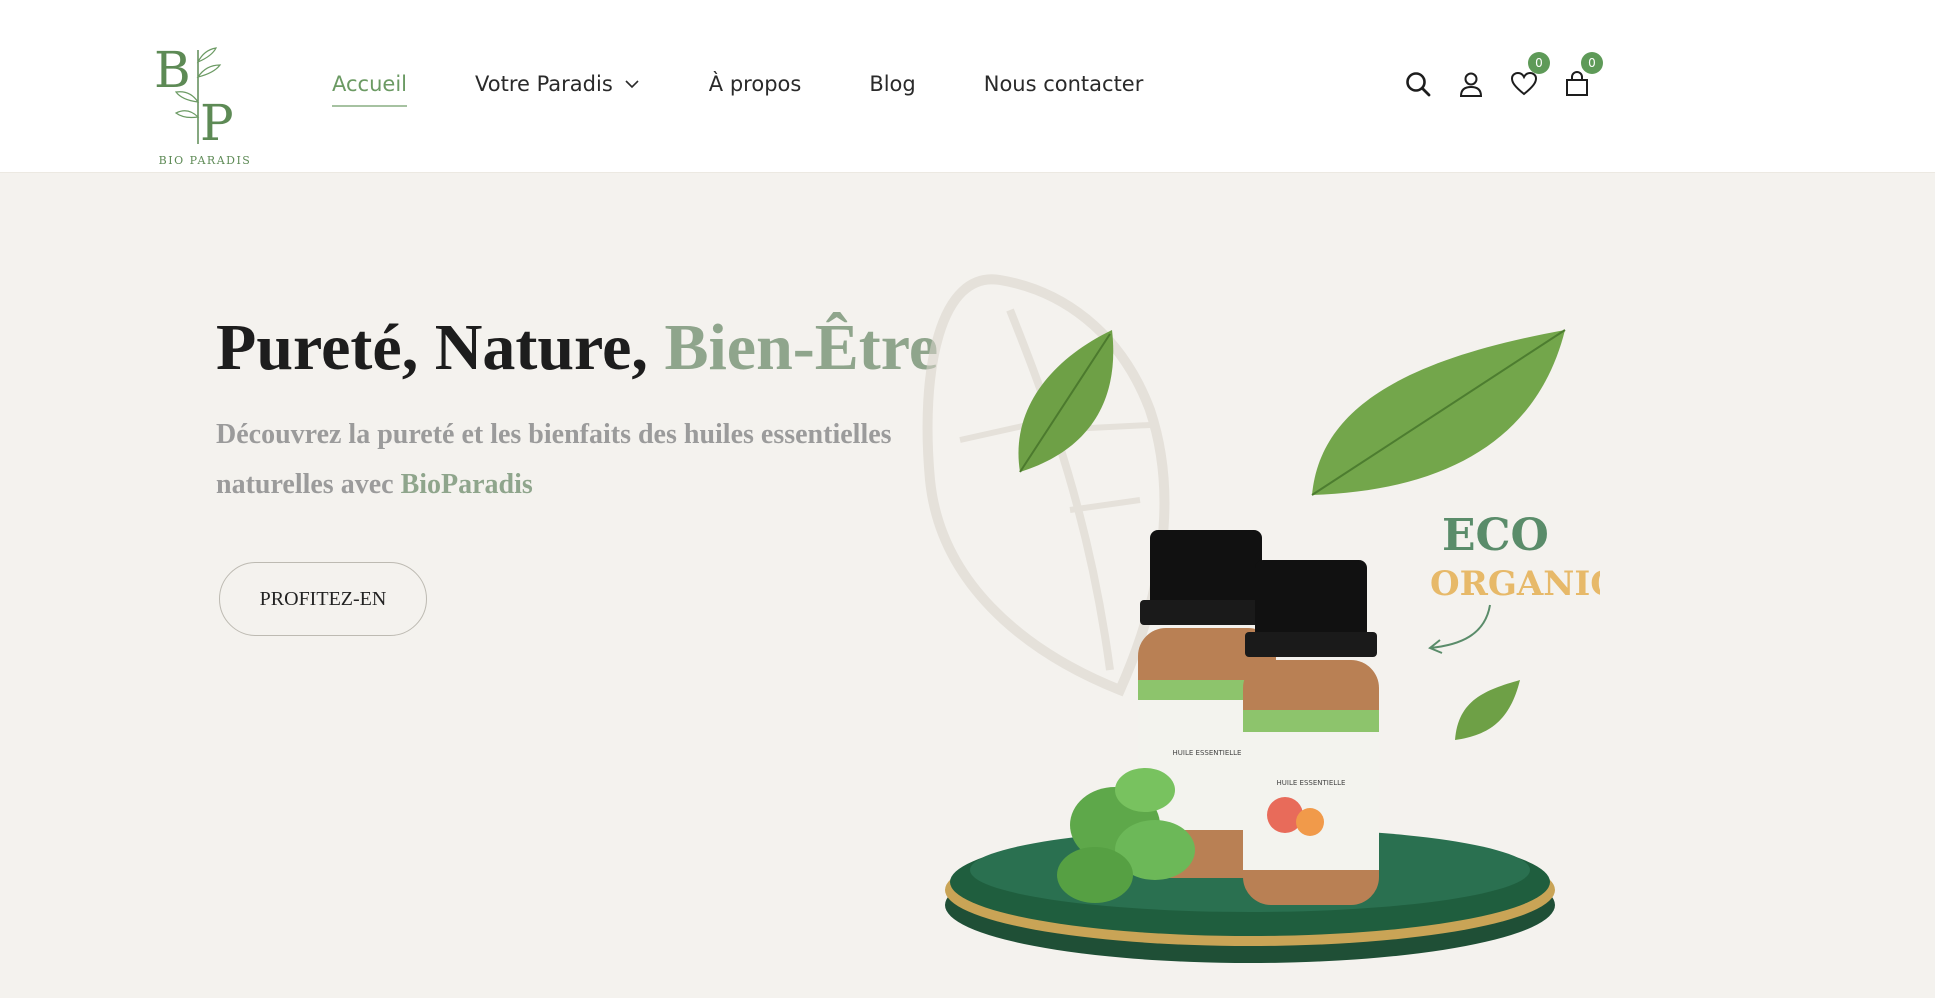  What do you see at coordinates (466, 484) in the screenshot?
I see `hero-subtitle-brand: BioParadis` at bounding box center [466, 484].